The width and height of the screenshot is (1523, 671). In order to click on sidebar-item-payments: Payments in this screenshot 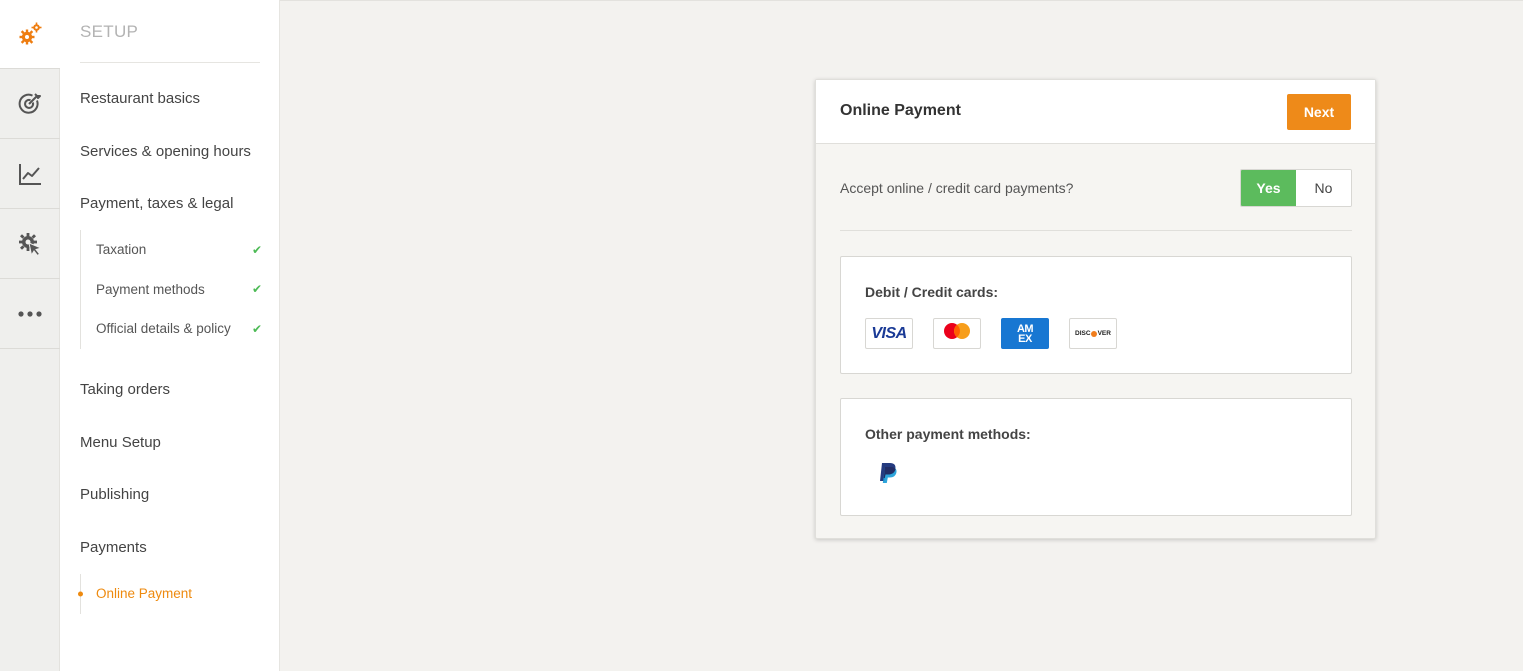, I will do `click(113, 547)`.